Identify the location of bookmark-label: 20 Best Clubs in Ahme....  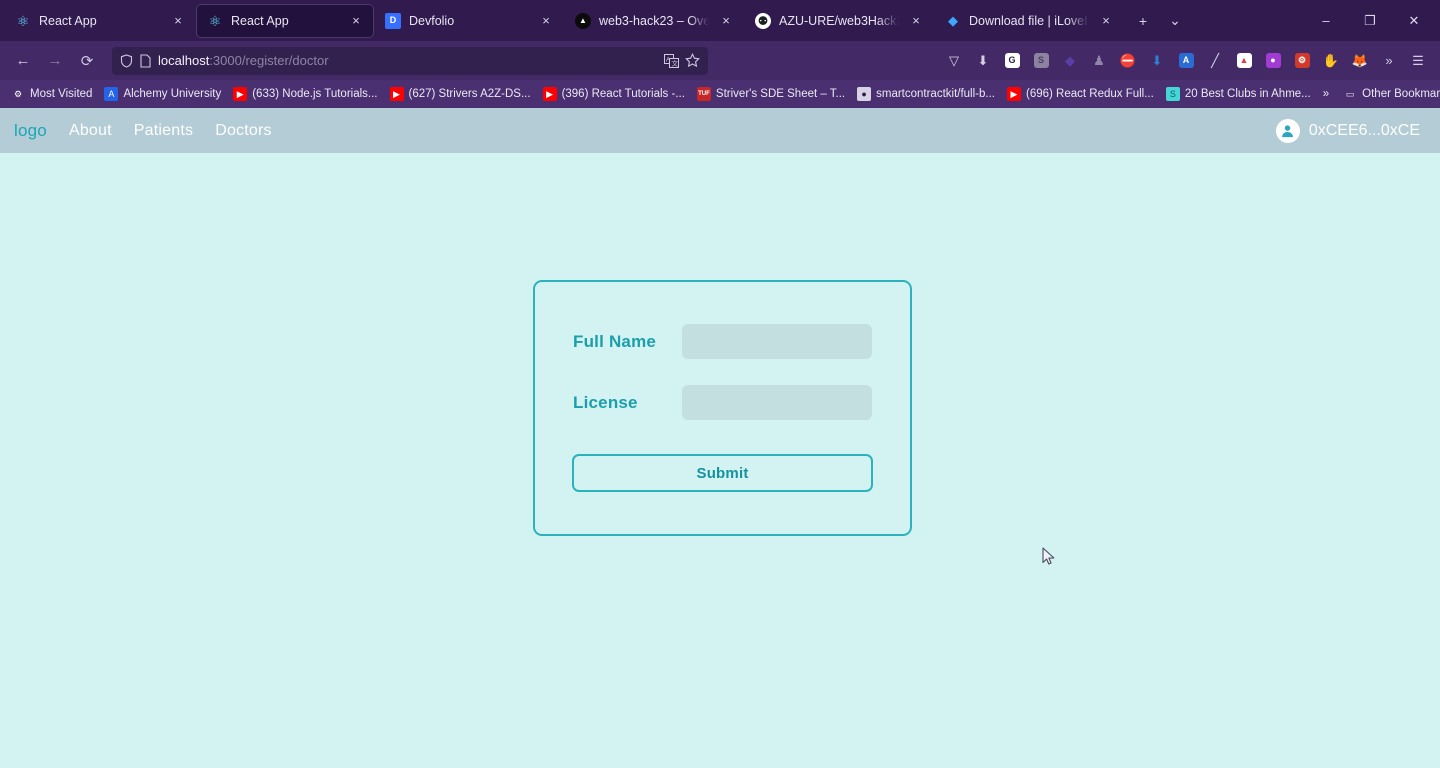
(1247, 94).